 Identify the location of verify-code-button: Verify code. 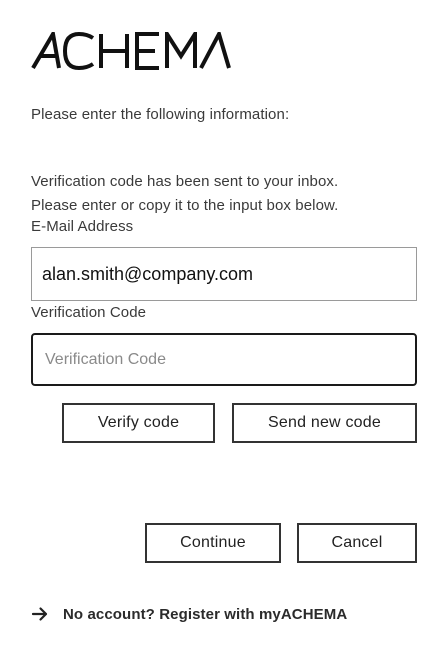
(138, 423).